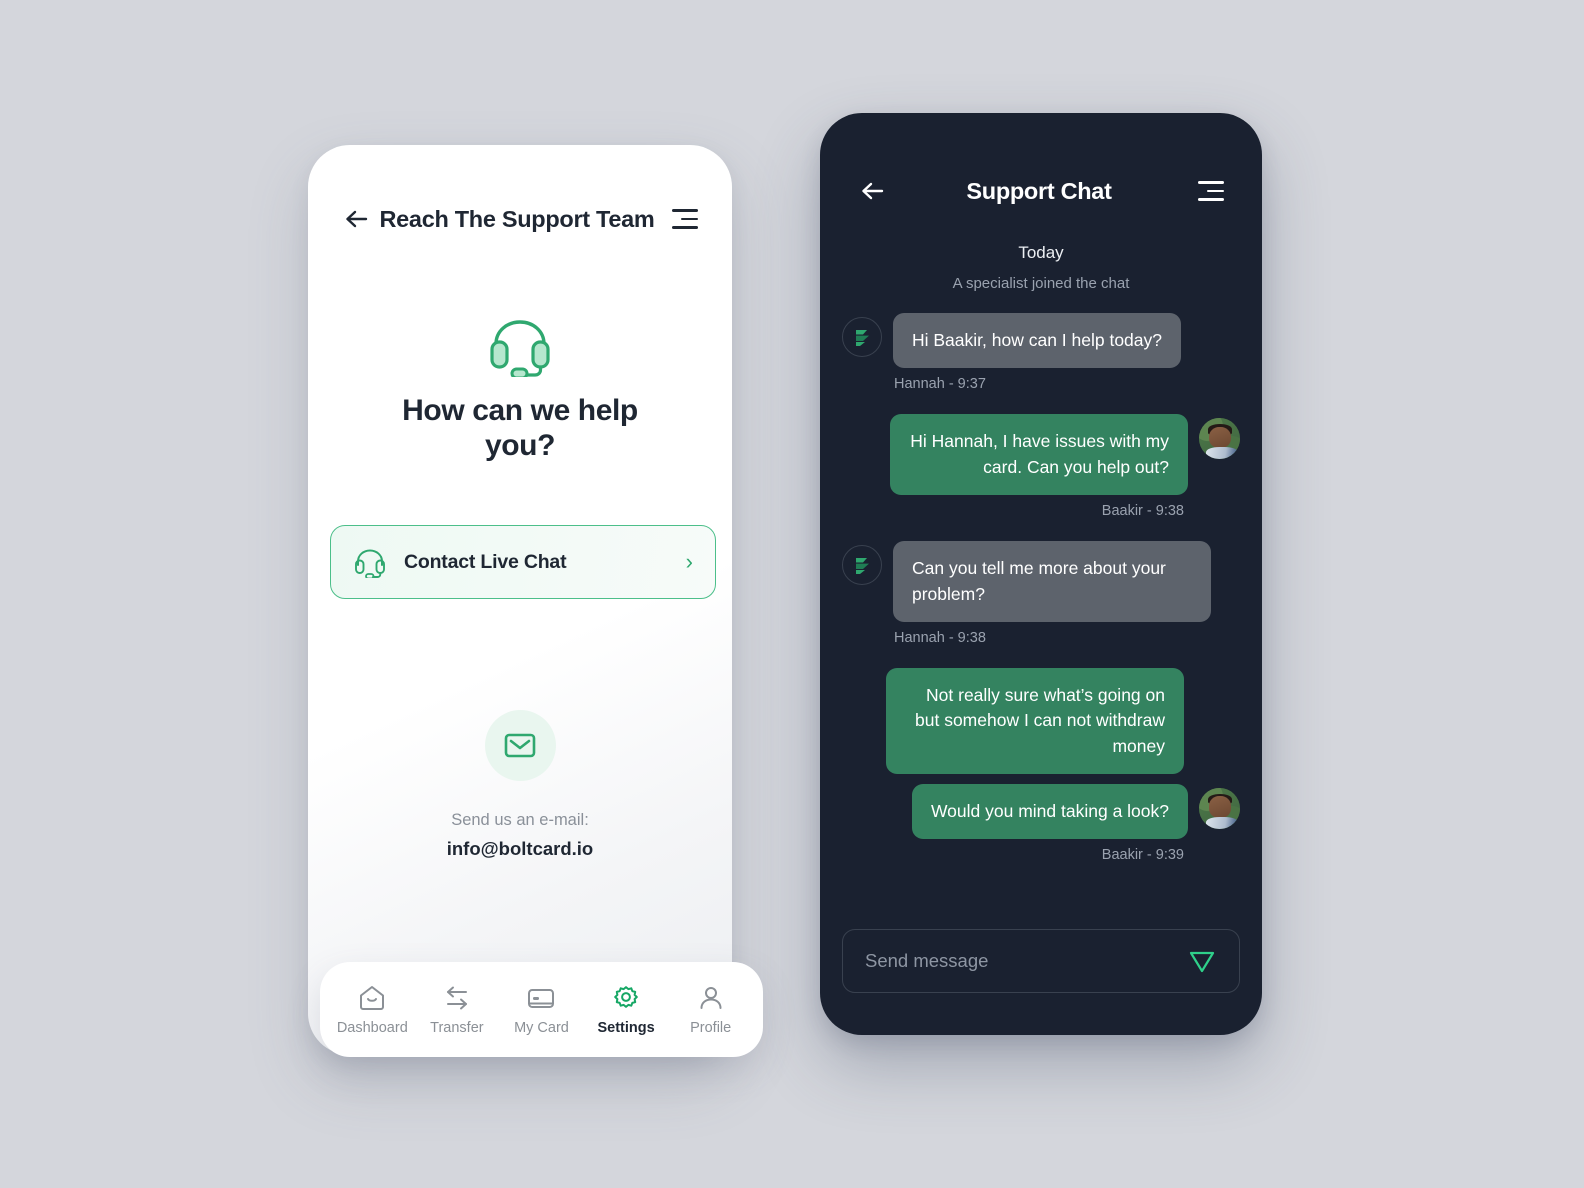 The width and height of the screenshot is (1584, 1188). I want to click on email-label: Send us an e-mail:, so click(520, 820).